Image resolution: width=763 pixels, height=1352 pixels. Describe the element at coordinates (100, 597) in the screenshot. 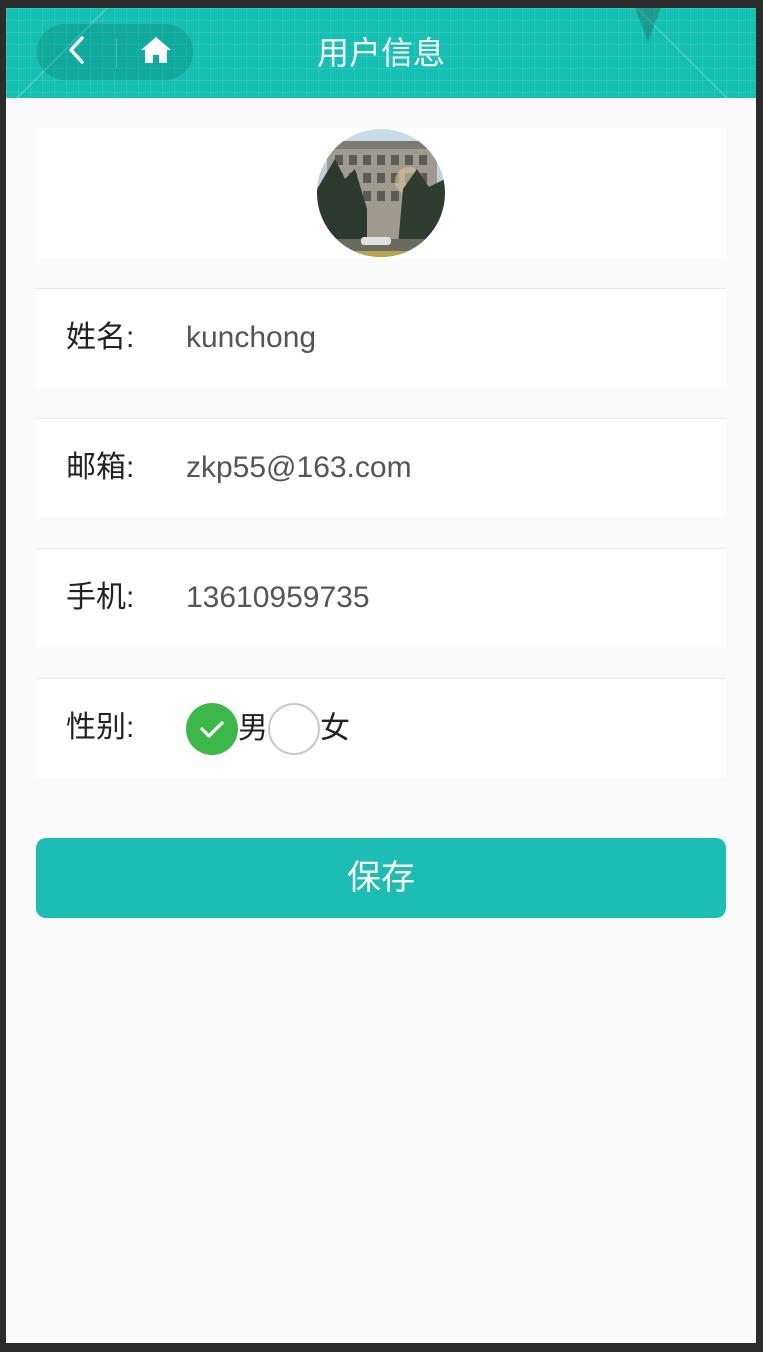

I see `phone-label: 手机:` at that location.